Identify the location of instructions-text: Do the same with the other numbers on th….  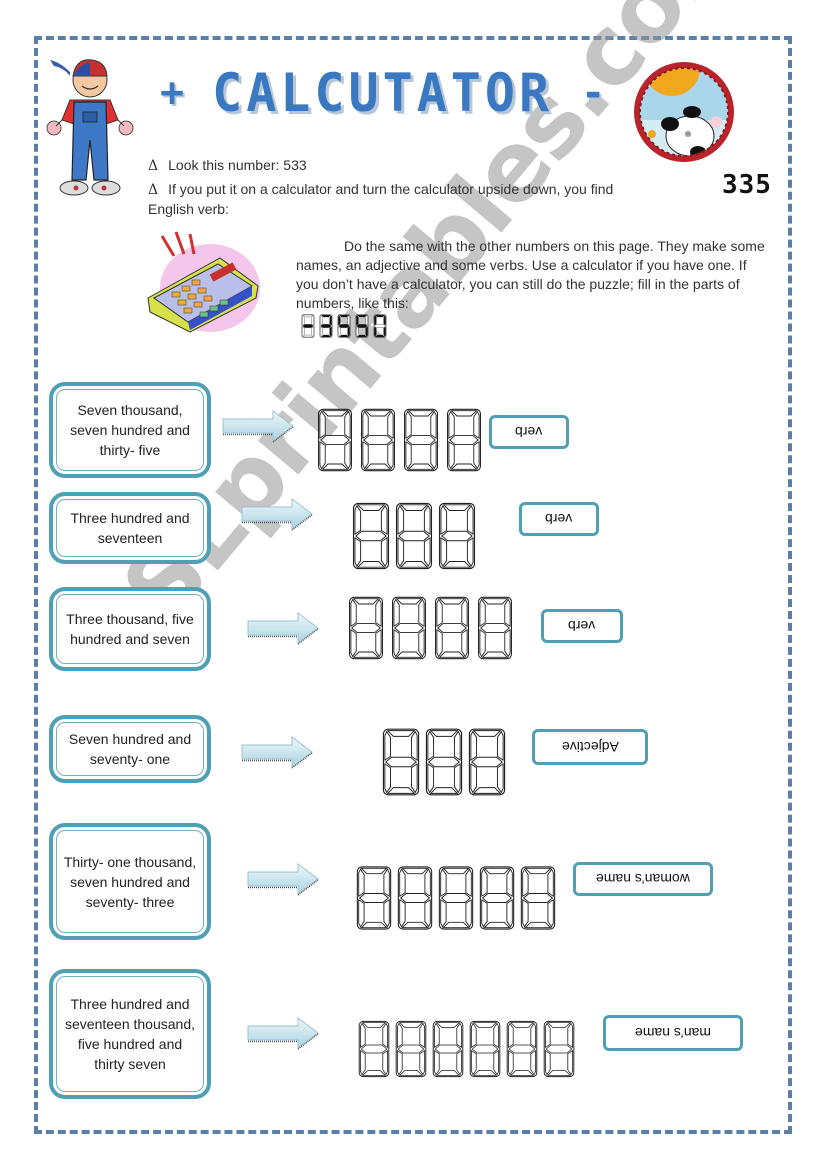
(530, 274).